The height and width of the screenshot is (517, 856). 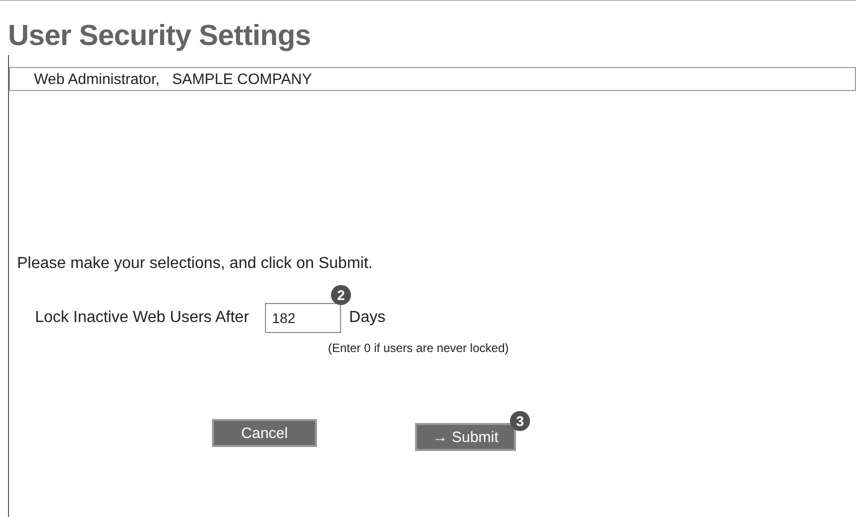 I want to click on instruction-text: Please make your selections, and click on Submit., so click(x=195, y=264).